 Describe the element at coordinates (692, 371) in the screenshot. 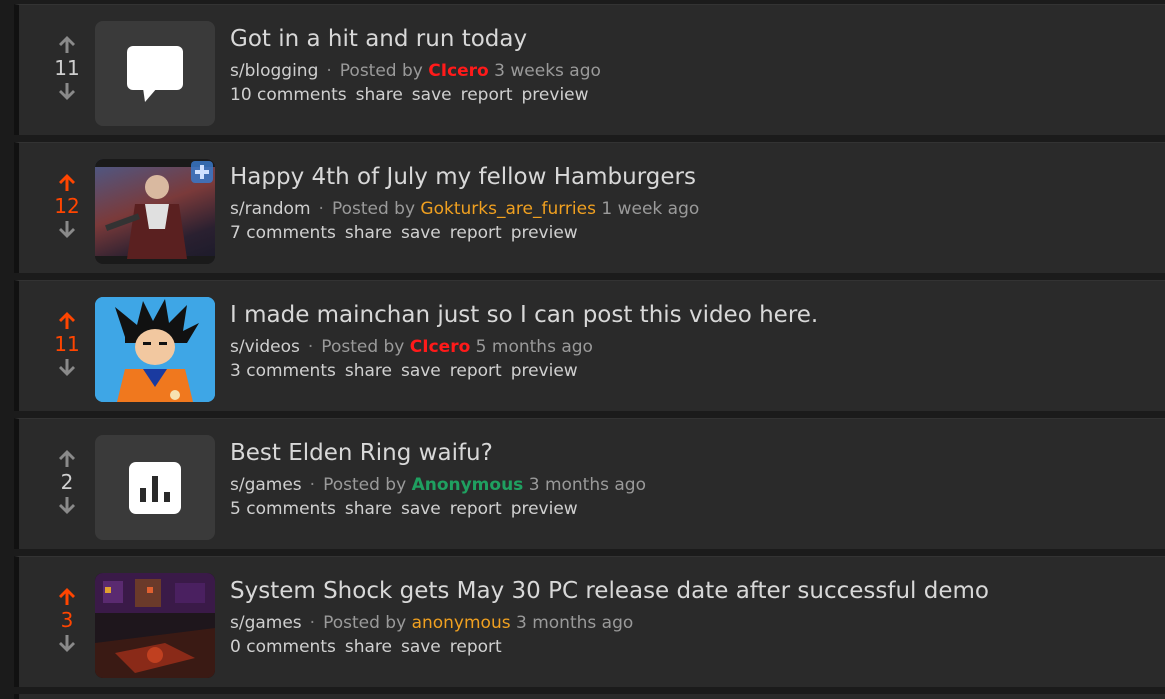

I see `post-actions: 3 comments share save report preview` at that location.